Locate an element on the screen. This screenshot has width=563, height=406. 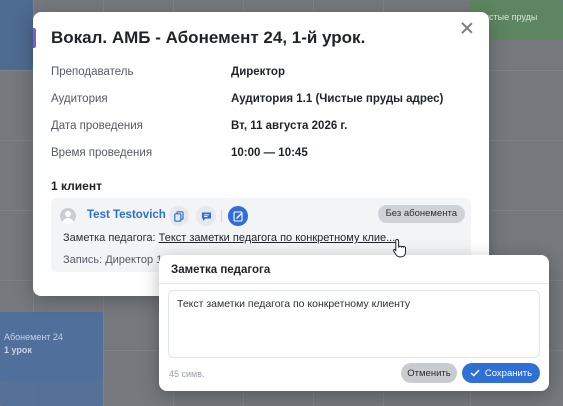
close-icon is located at coordinates (467, 28).